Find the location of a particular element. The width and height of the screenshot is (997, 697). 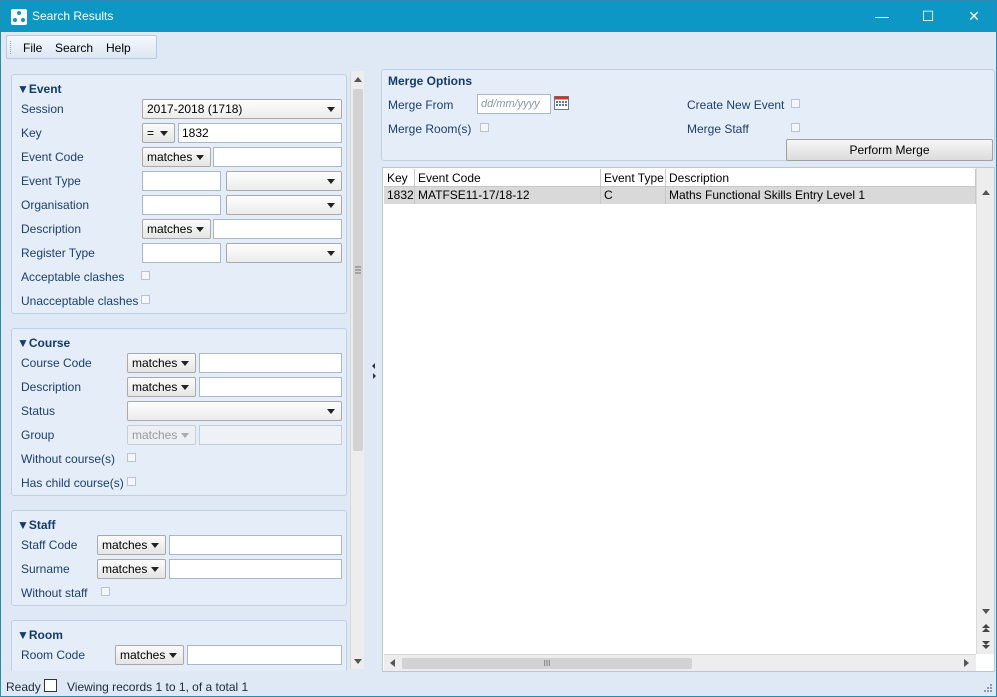

maximize-button: ☐ is located at coordinates (928, 16).